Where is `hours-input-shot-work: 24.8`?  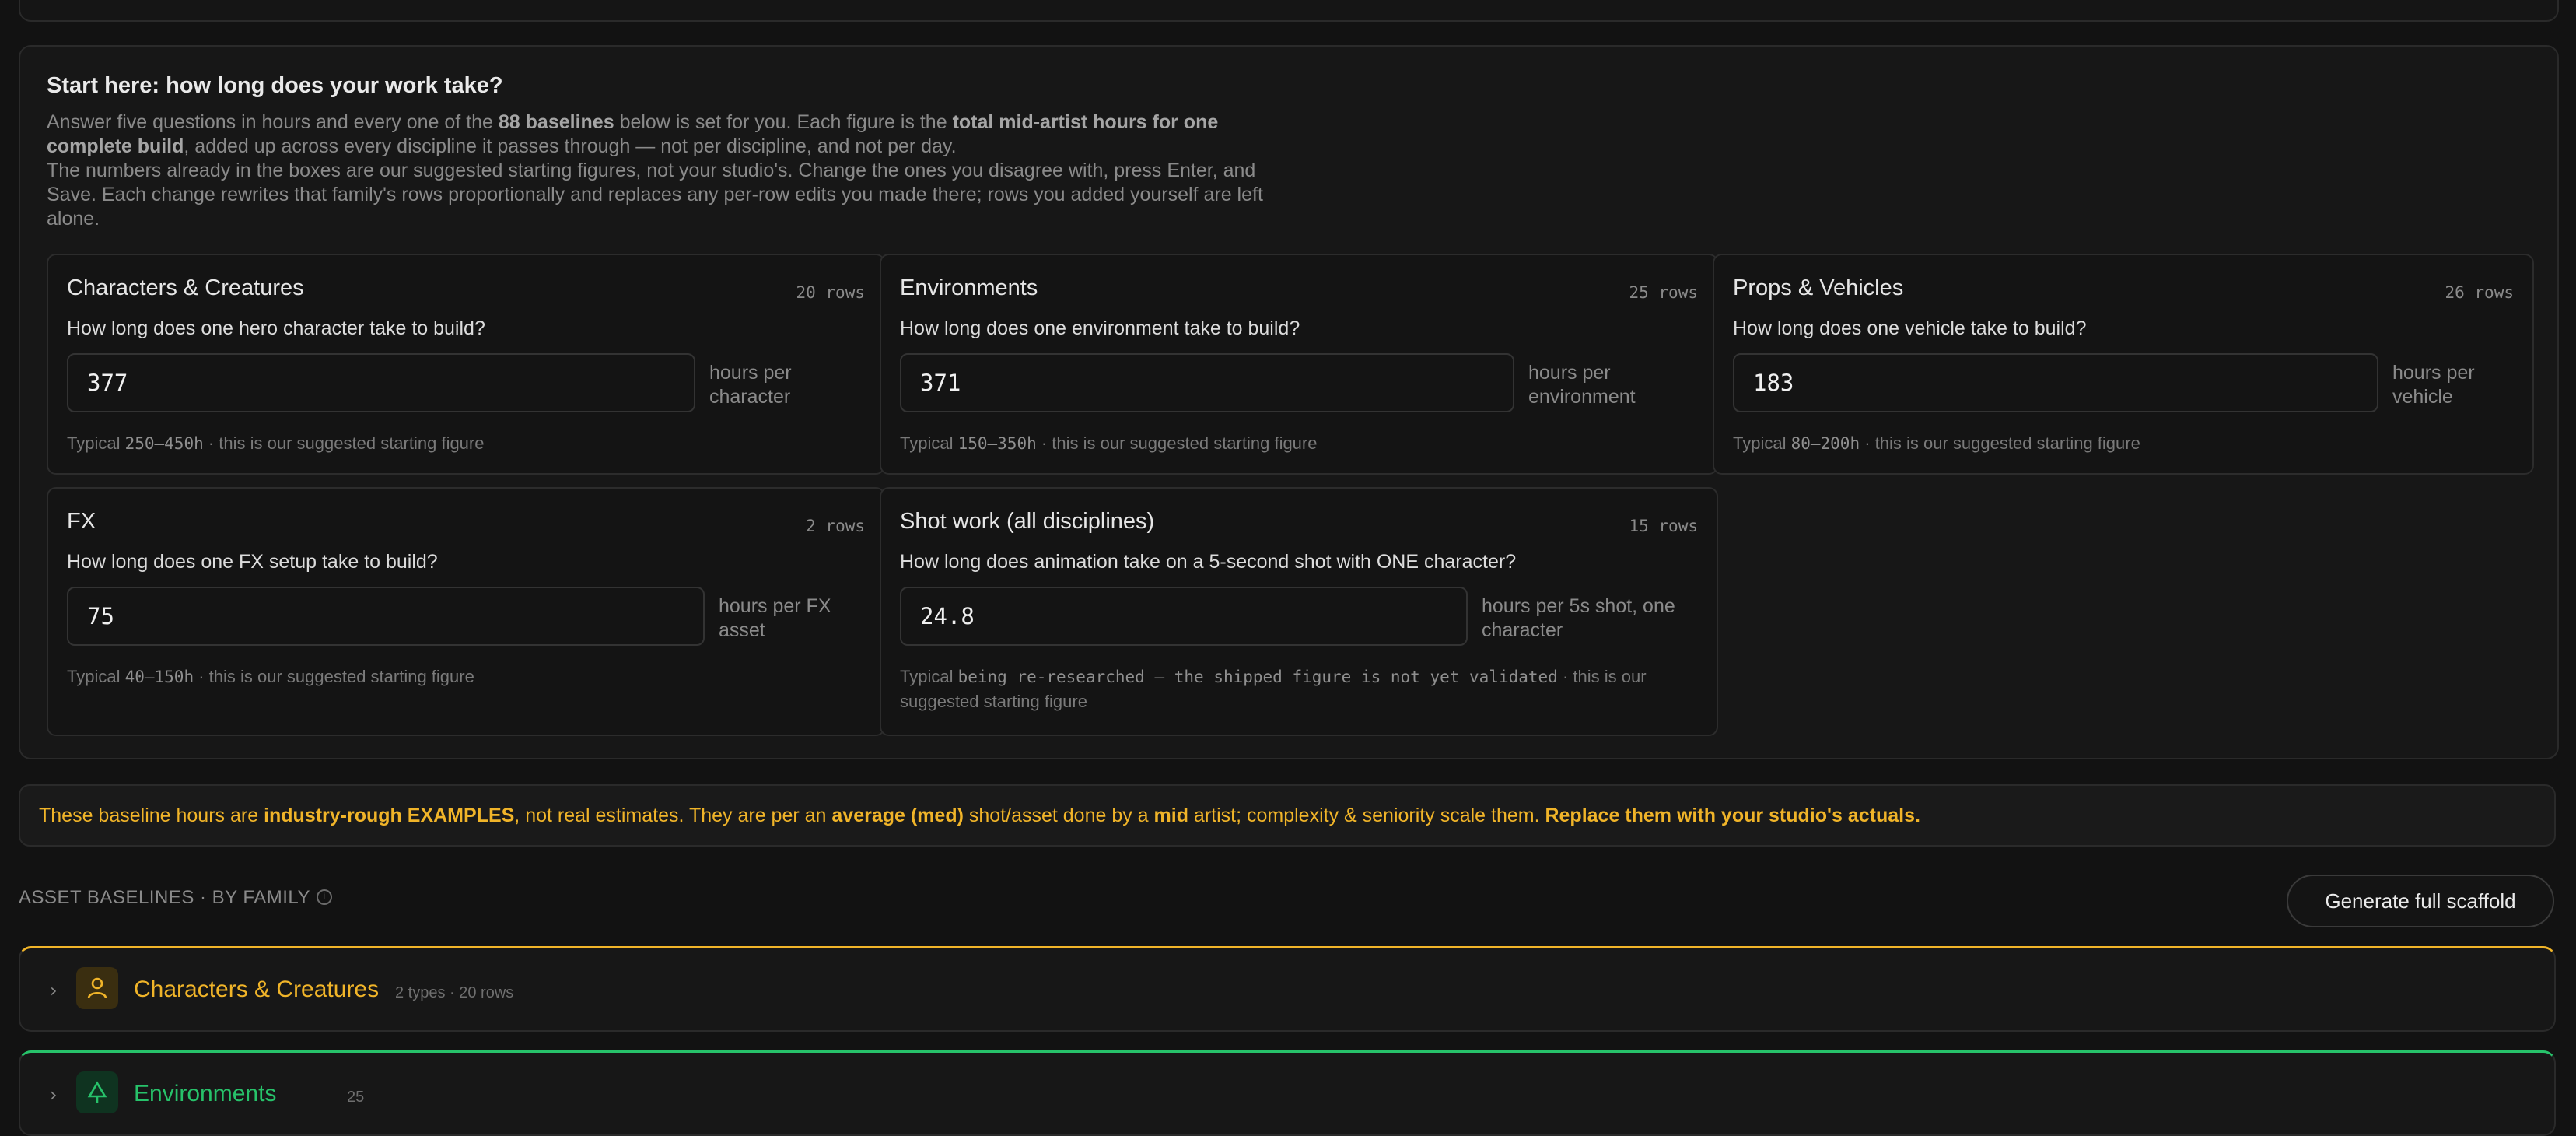 hours-input-shot-work: 24.8 is located at coordinates (1184, 616).